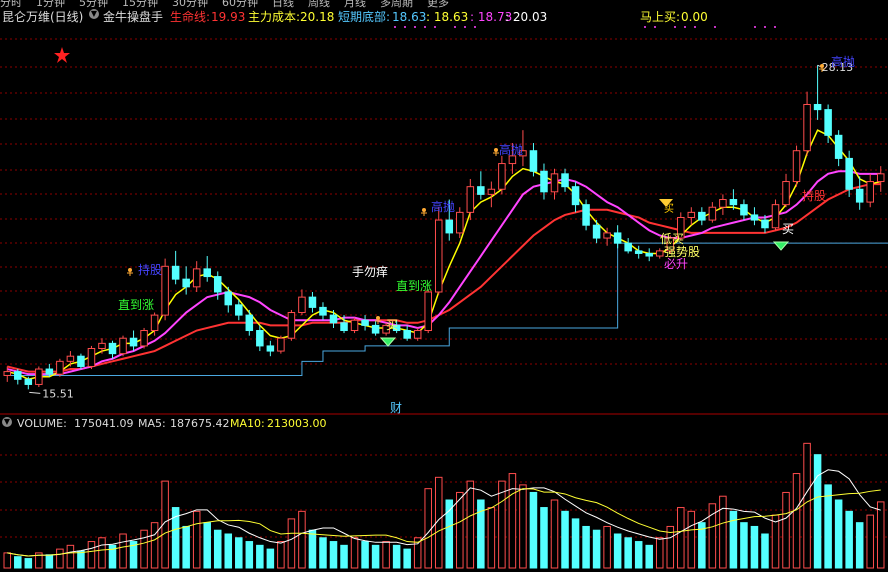 This screenshot has width=888, height=572. What do you see at coordinates (414, 285) in the screenshot?
I see `rise-signal-label: 直到涨` at bounding box center [414, 285].